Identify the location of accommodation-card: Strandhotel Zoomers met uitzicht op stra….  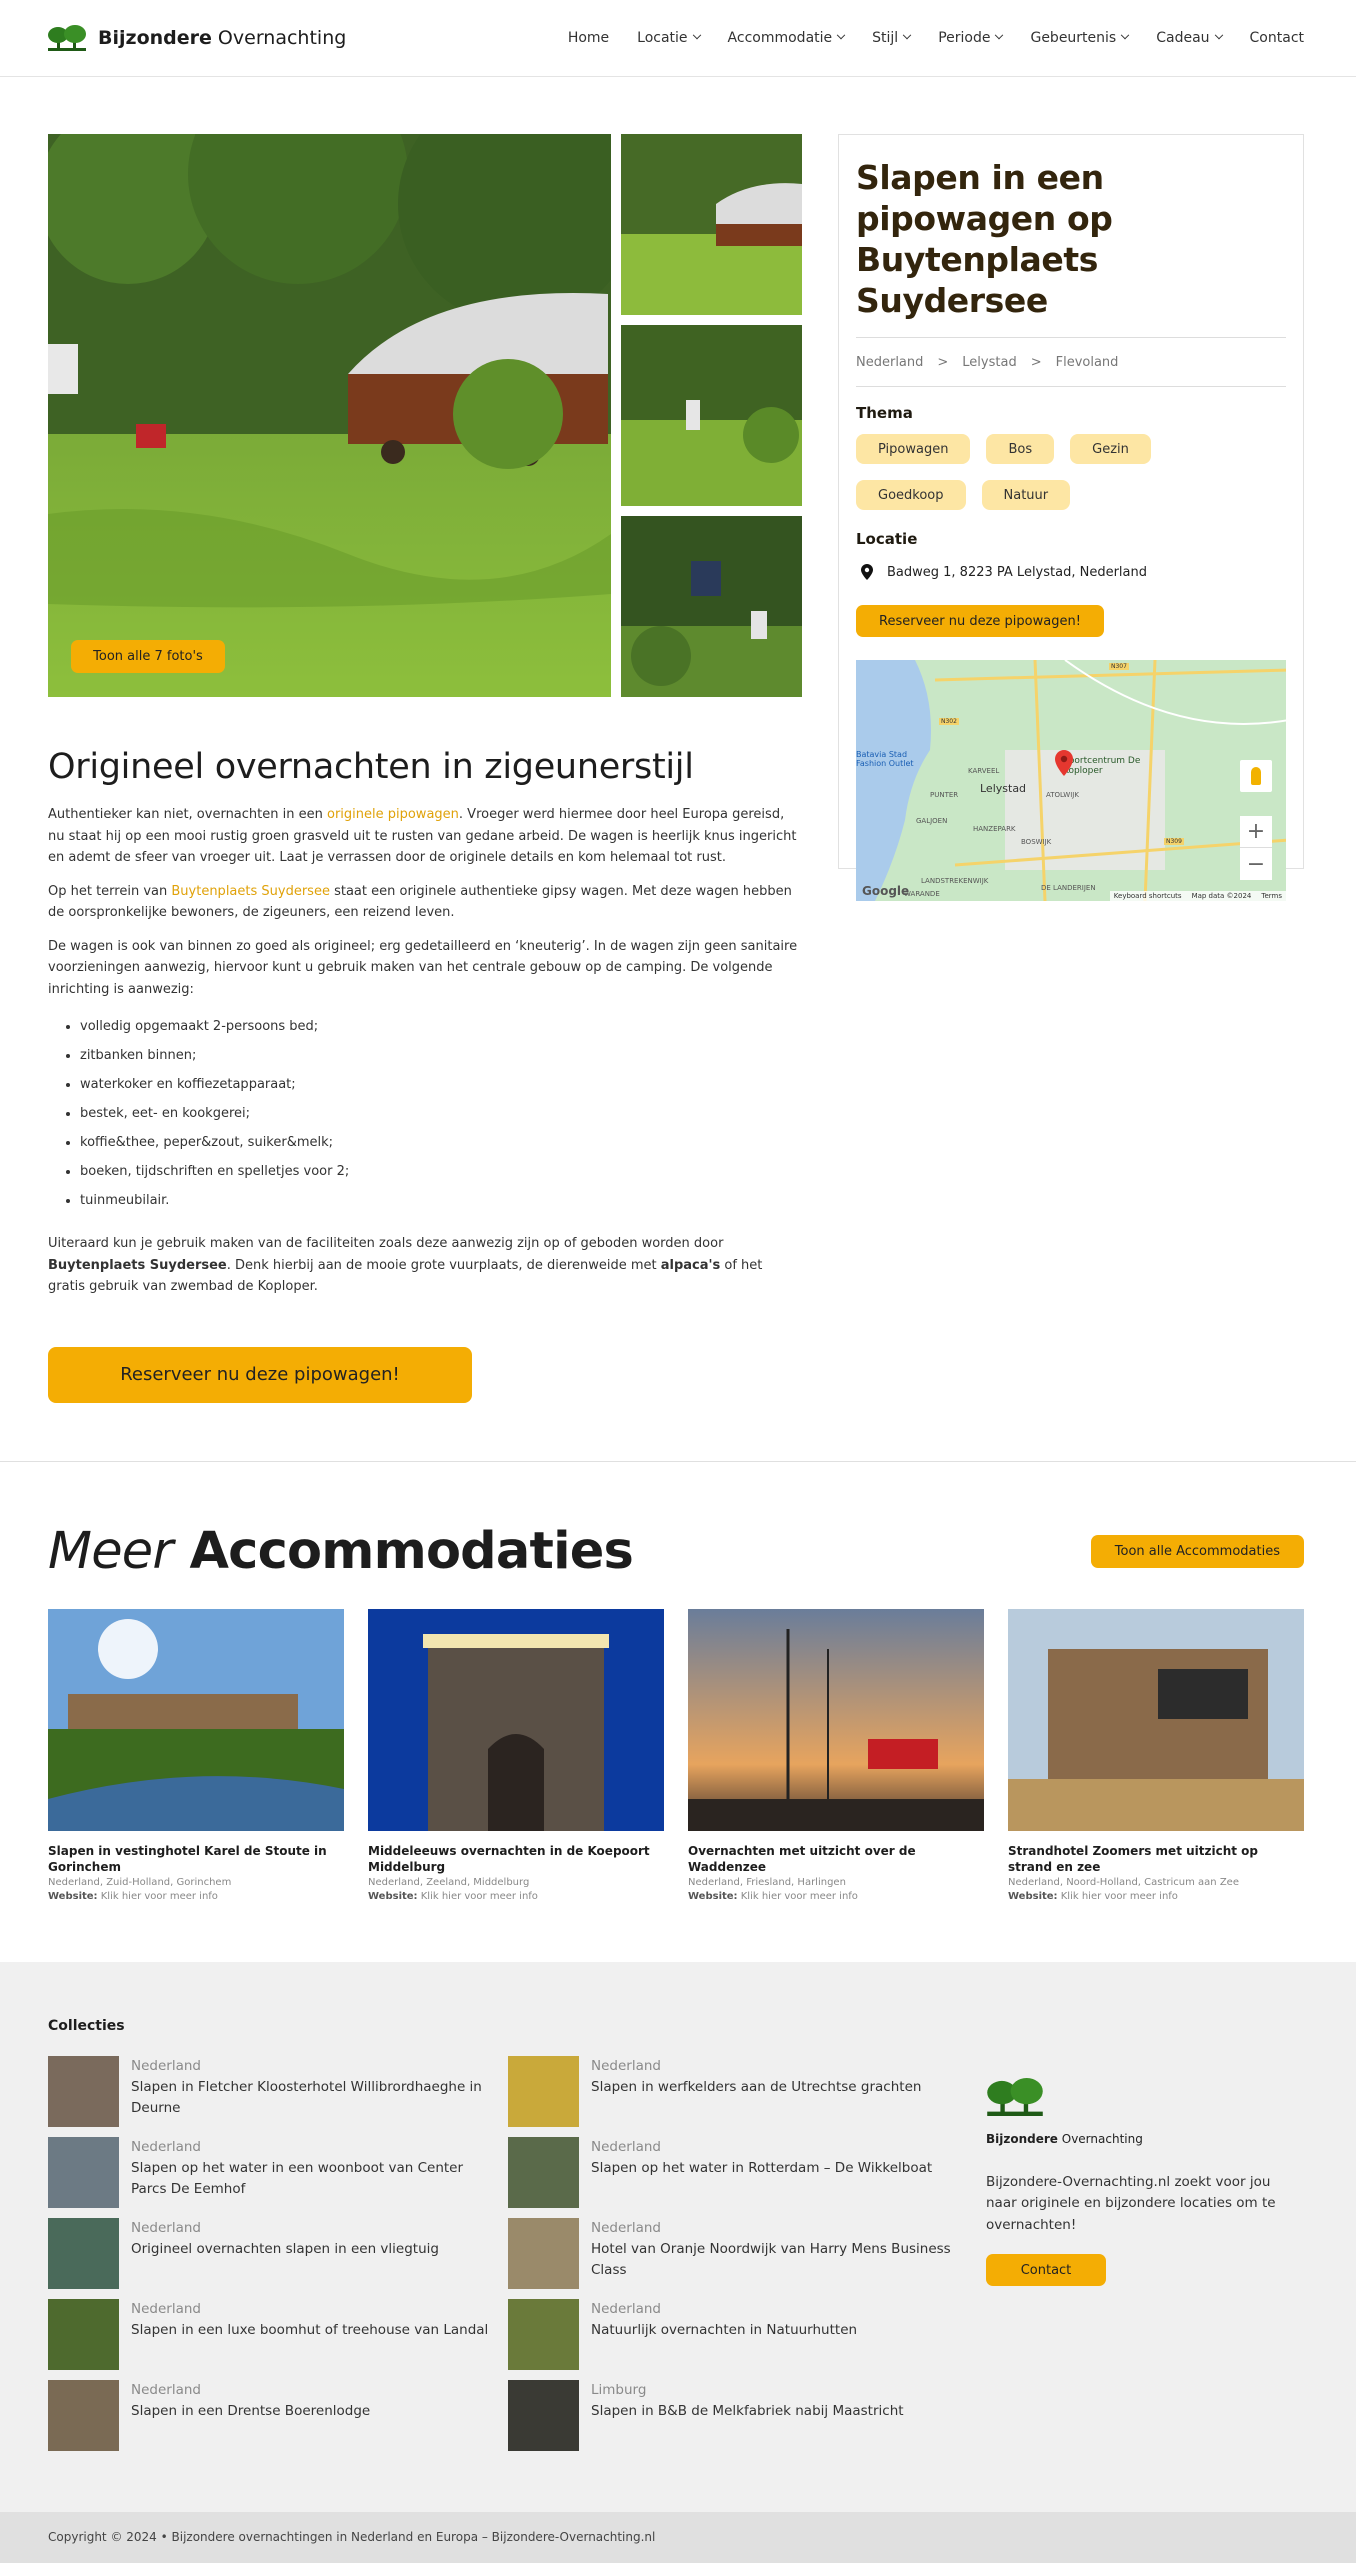
(1156, 1755).